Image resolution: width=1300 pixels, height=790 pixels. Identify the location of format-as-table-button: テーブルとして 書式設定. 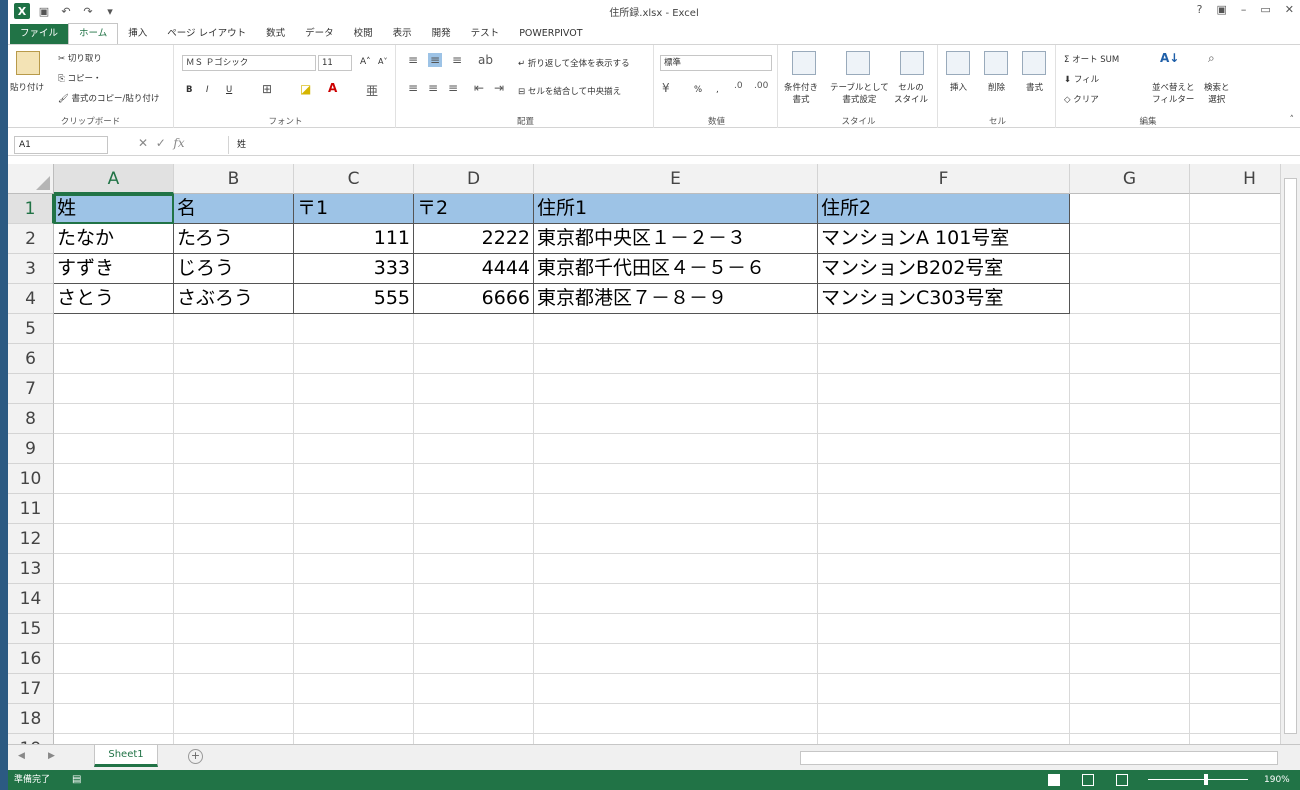
(859, 93).